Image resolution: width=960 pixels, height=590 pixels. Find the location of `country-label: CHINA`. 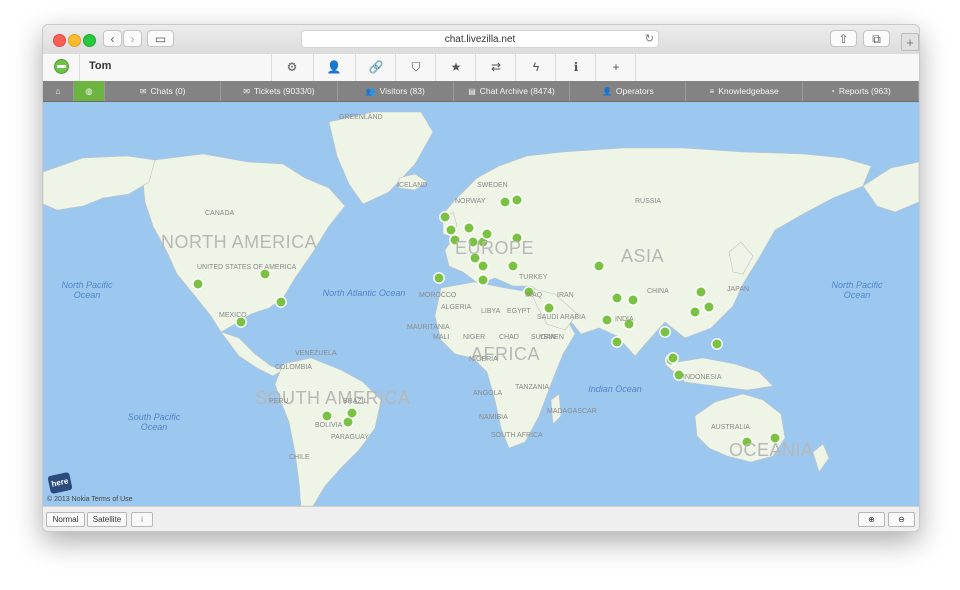

country-label: CHINA is located at coordinates (658, 291).